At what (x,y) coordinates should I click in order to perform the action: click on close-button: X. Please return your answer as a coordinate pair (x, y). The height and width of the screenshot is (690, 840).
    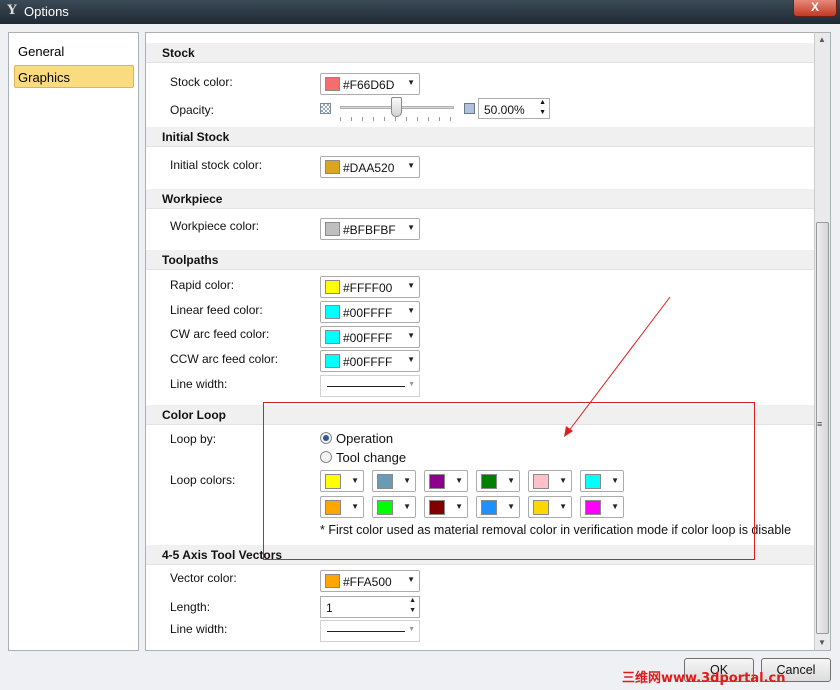
    Looking at the image, I should click on (815, 8).